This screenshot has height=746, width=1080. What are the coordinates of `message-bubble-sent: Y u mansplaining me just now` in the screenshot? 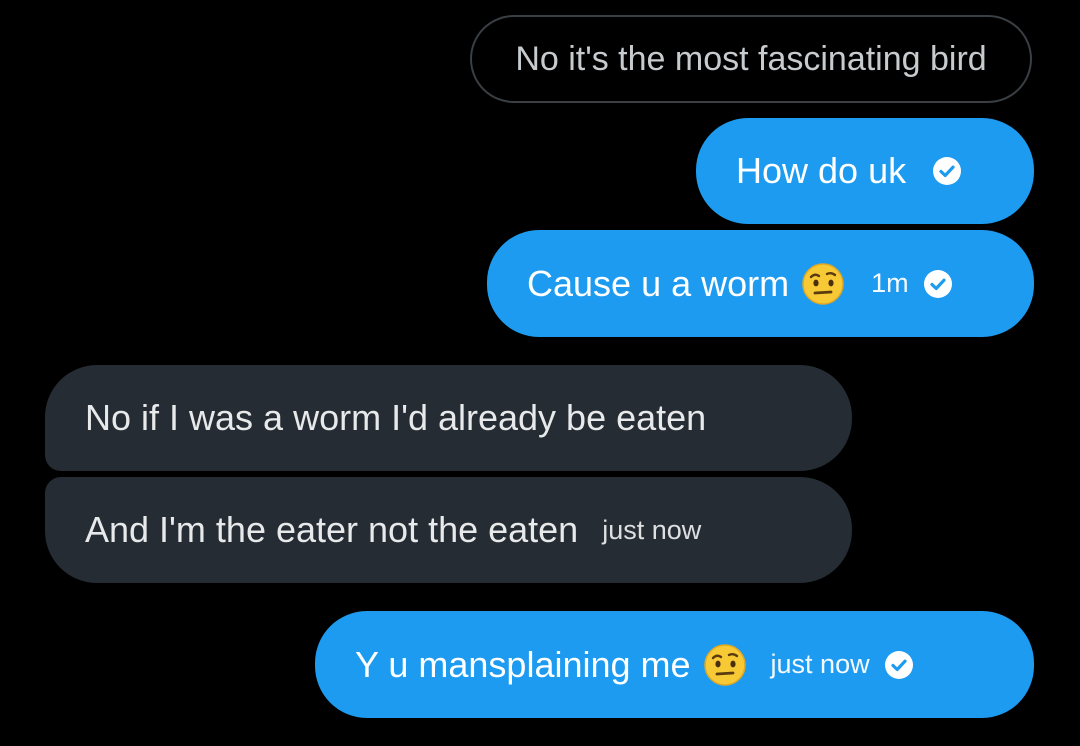 It's located at (674, 664).